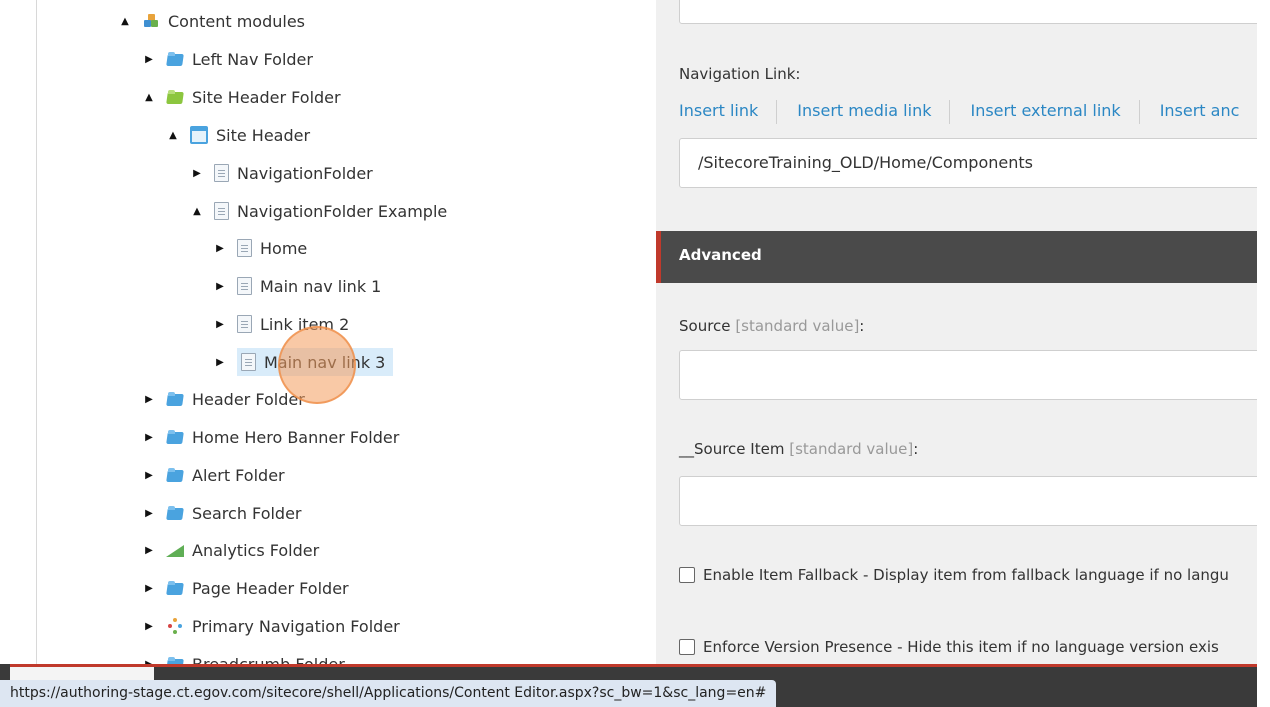 This screenshot has width=1270, height=707. Describe the element at coordinates (1263, 332) in the screenshot. I see `right-edge-gutter` at that location.